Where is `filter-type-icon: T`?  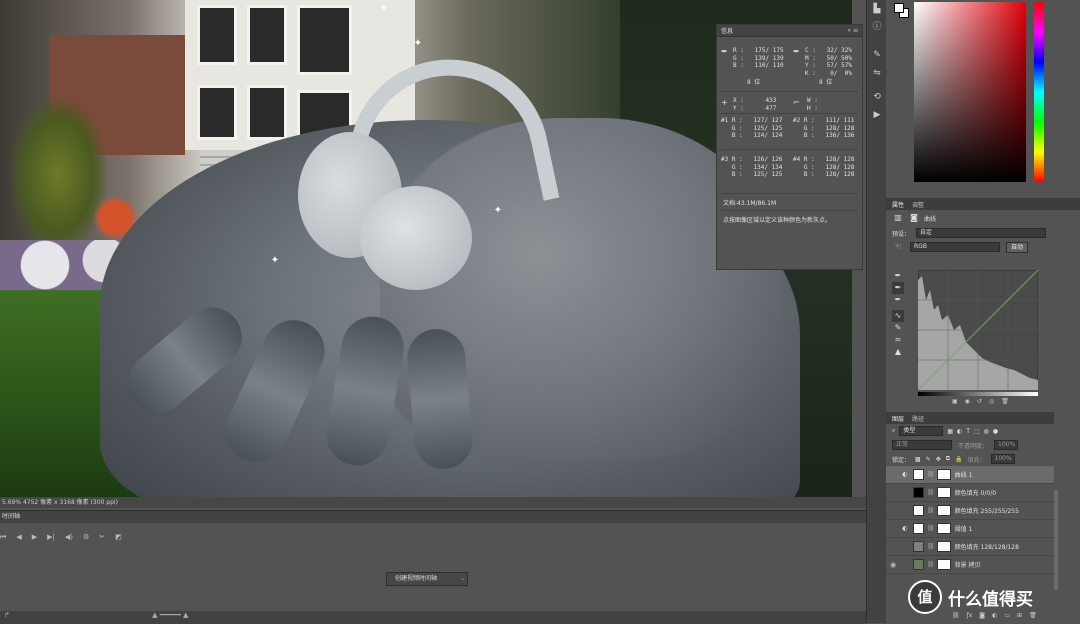 filter-type-icon: T is located at coordinates (968, 431).